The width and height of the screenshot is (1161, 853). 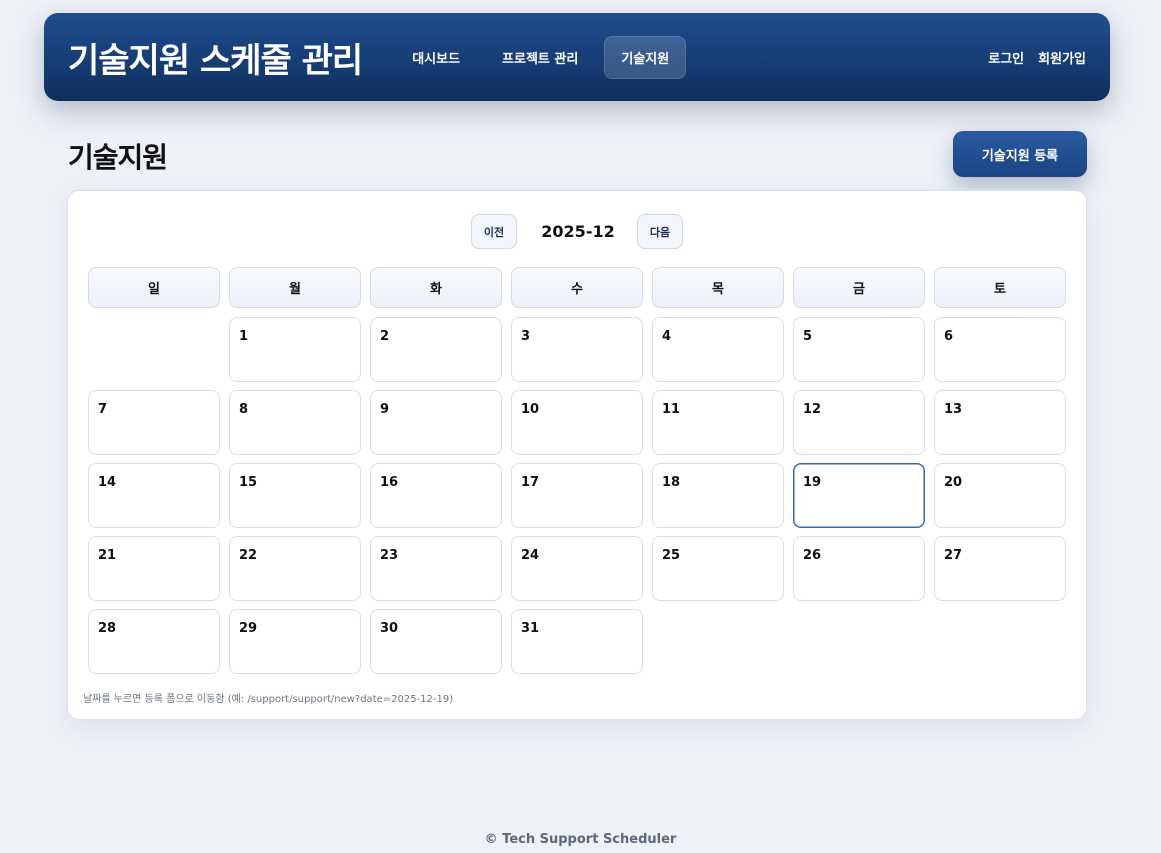 What do you see at coordinates (1020, 154) in the screenshot?
I see `register-support-button: 기술지원 등록` at bounding box center [1020, 154].